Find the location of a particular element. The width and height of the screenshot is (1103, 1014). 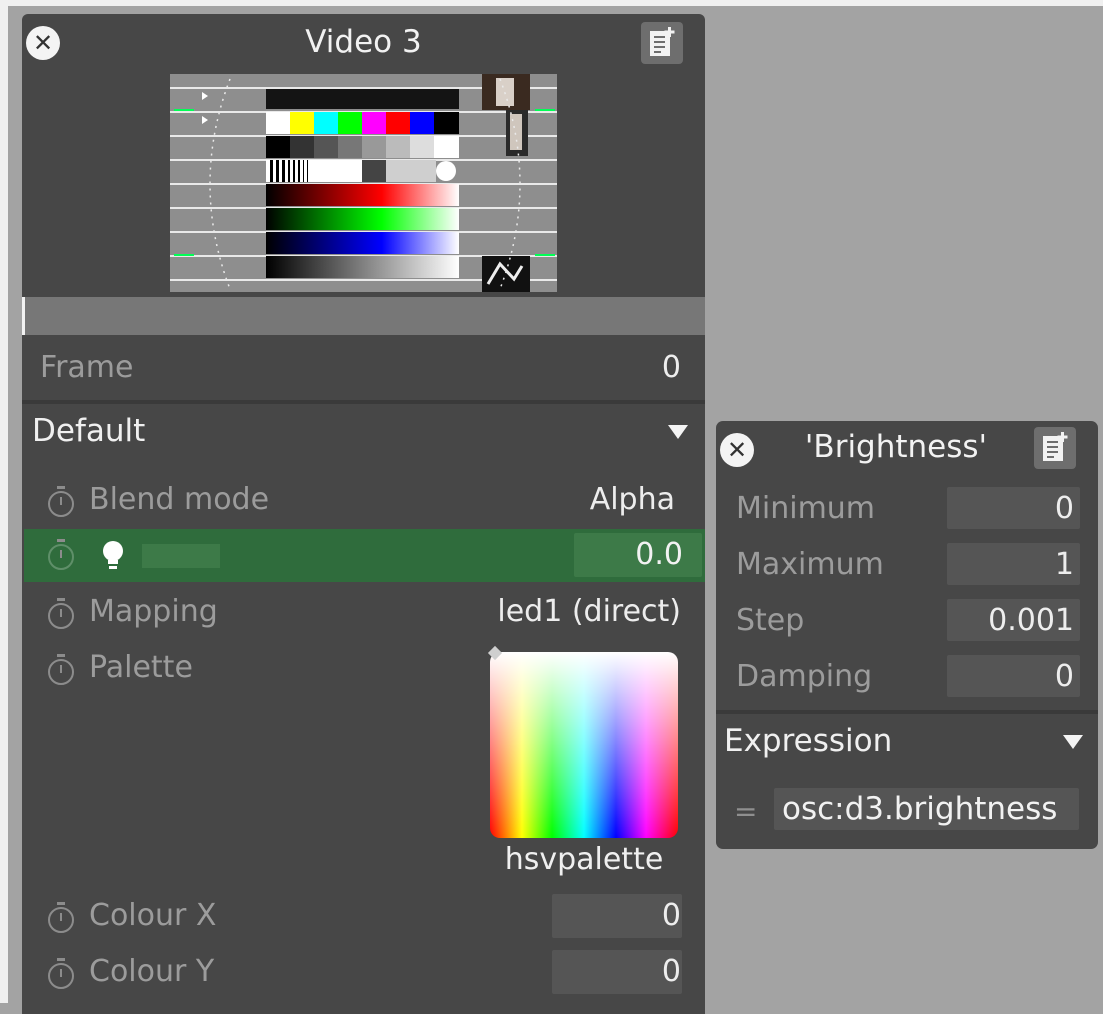

popup-title: 'Brightness' is located at coordinates (896, 447).